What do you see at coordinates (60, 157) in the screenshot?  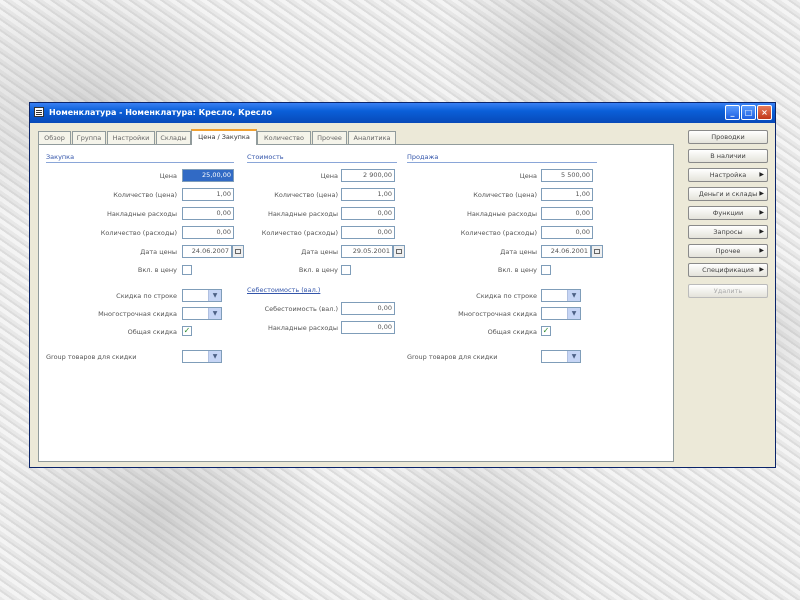 I see `section-purchase-title: Закупка` at bounding box center [60, 157].